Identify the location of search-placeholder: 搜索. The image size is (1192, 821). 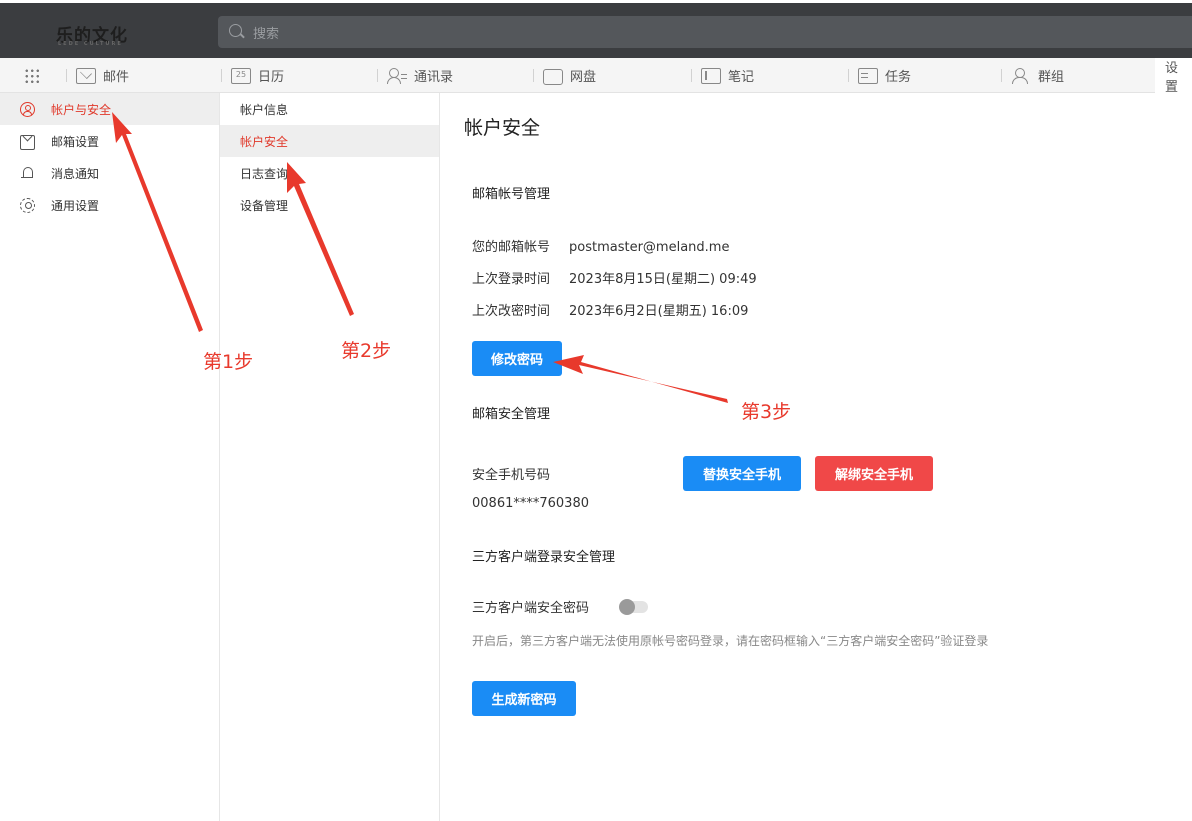
(266, 34).